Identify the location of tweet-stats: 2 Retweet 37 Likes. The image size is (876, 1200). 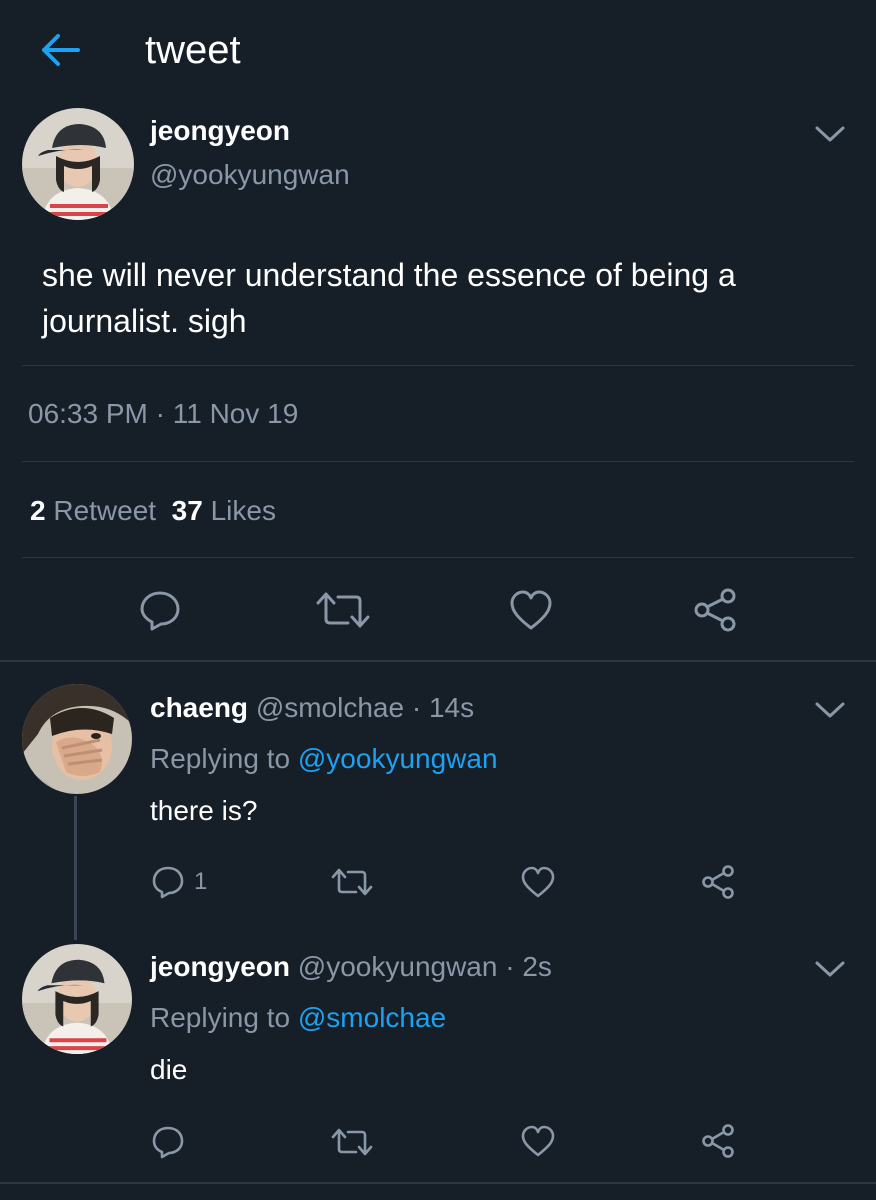
(153, 511).